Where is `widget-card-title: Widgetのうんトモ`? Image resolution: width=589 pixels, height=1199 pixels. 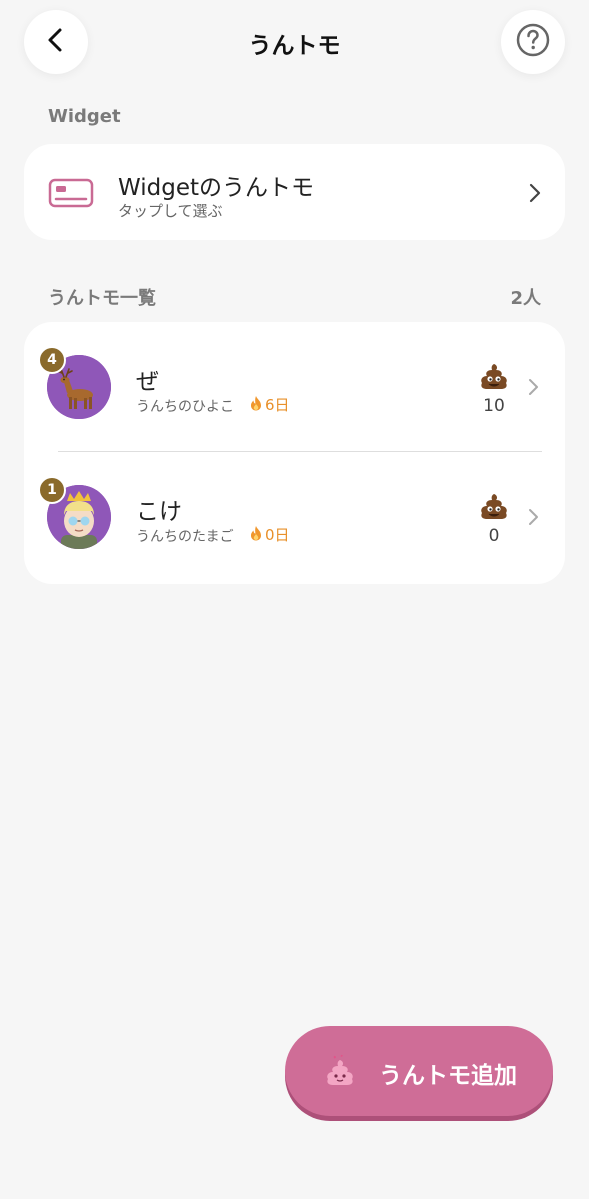
widget-card-title: Widgetのうんトモ is located at coordinates (216, 188).